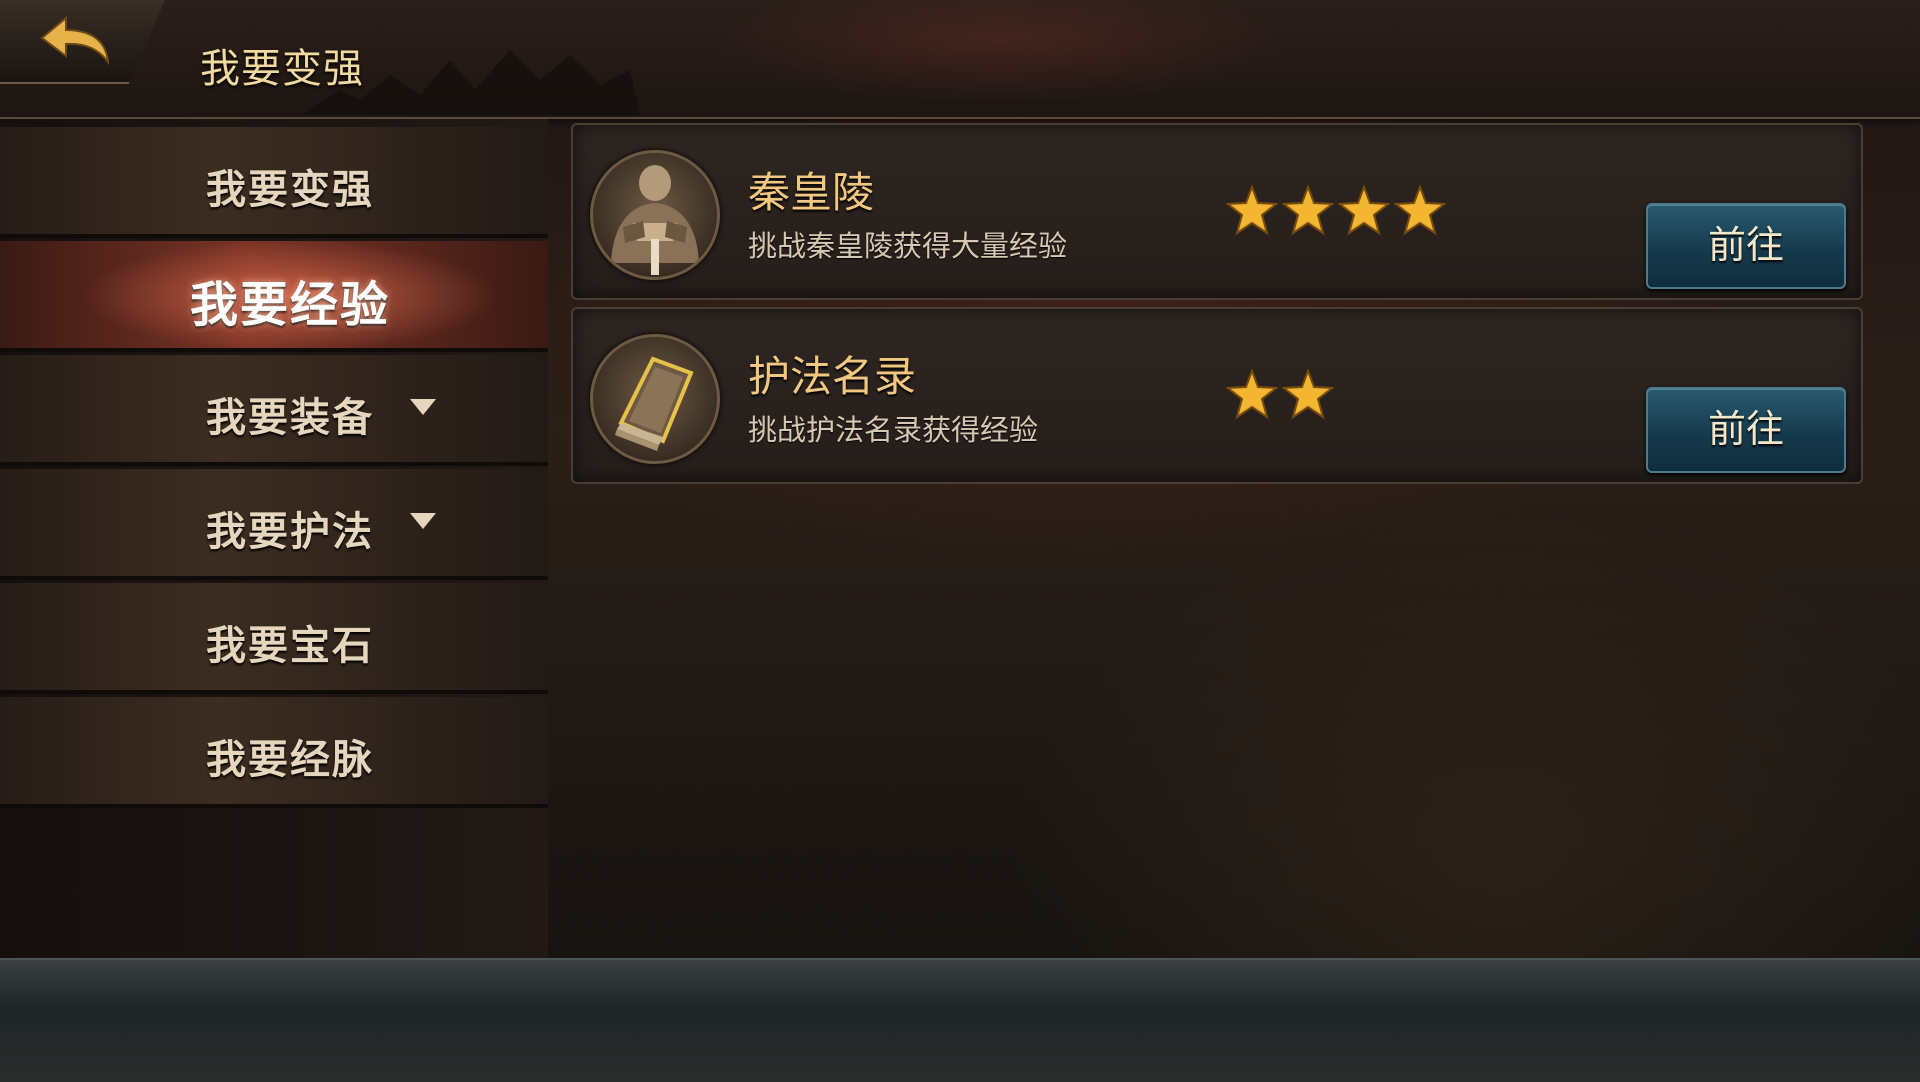 This screenshot has height=1082, width=1920. I want to click on sidebar-item-equipment: 我要装备, so click(274, 410).